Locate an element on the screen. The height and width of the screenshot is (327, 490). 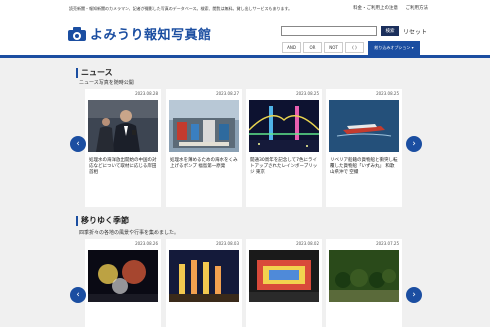
logo-text: よみうり報知写真館 is located at coordinates (151, 35).